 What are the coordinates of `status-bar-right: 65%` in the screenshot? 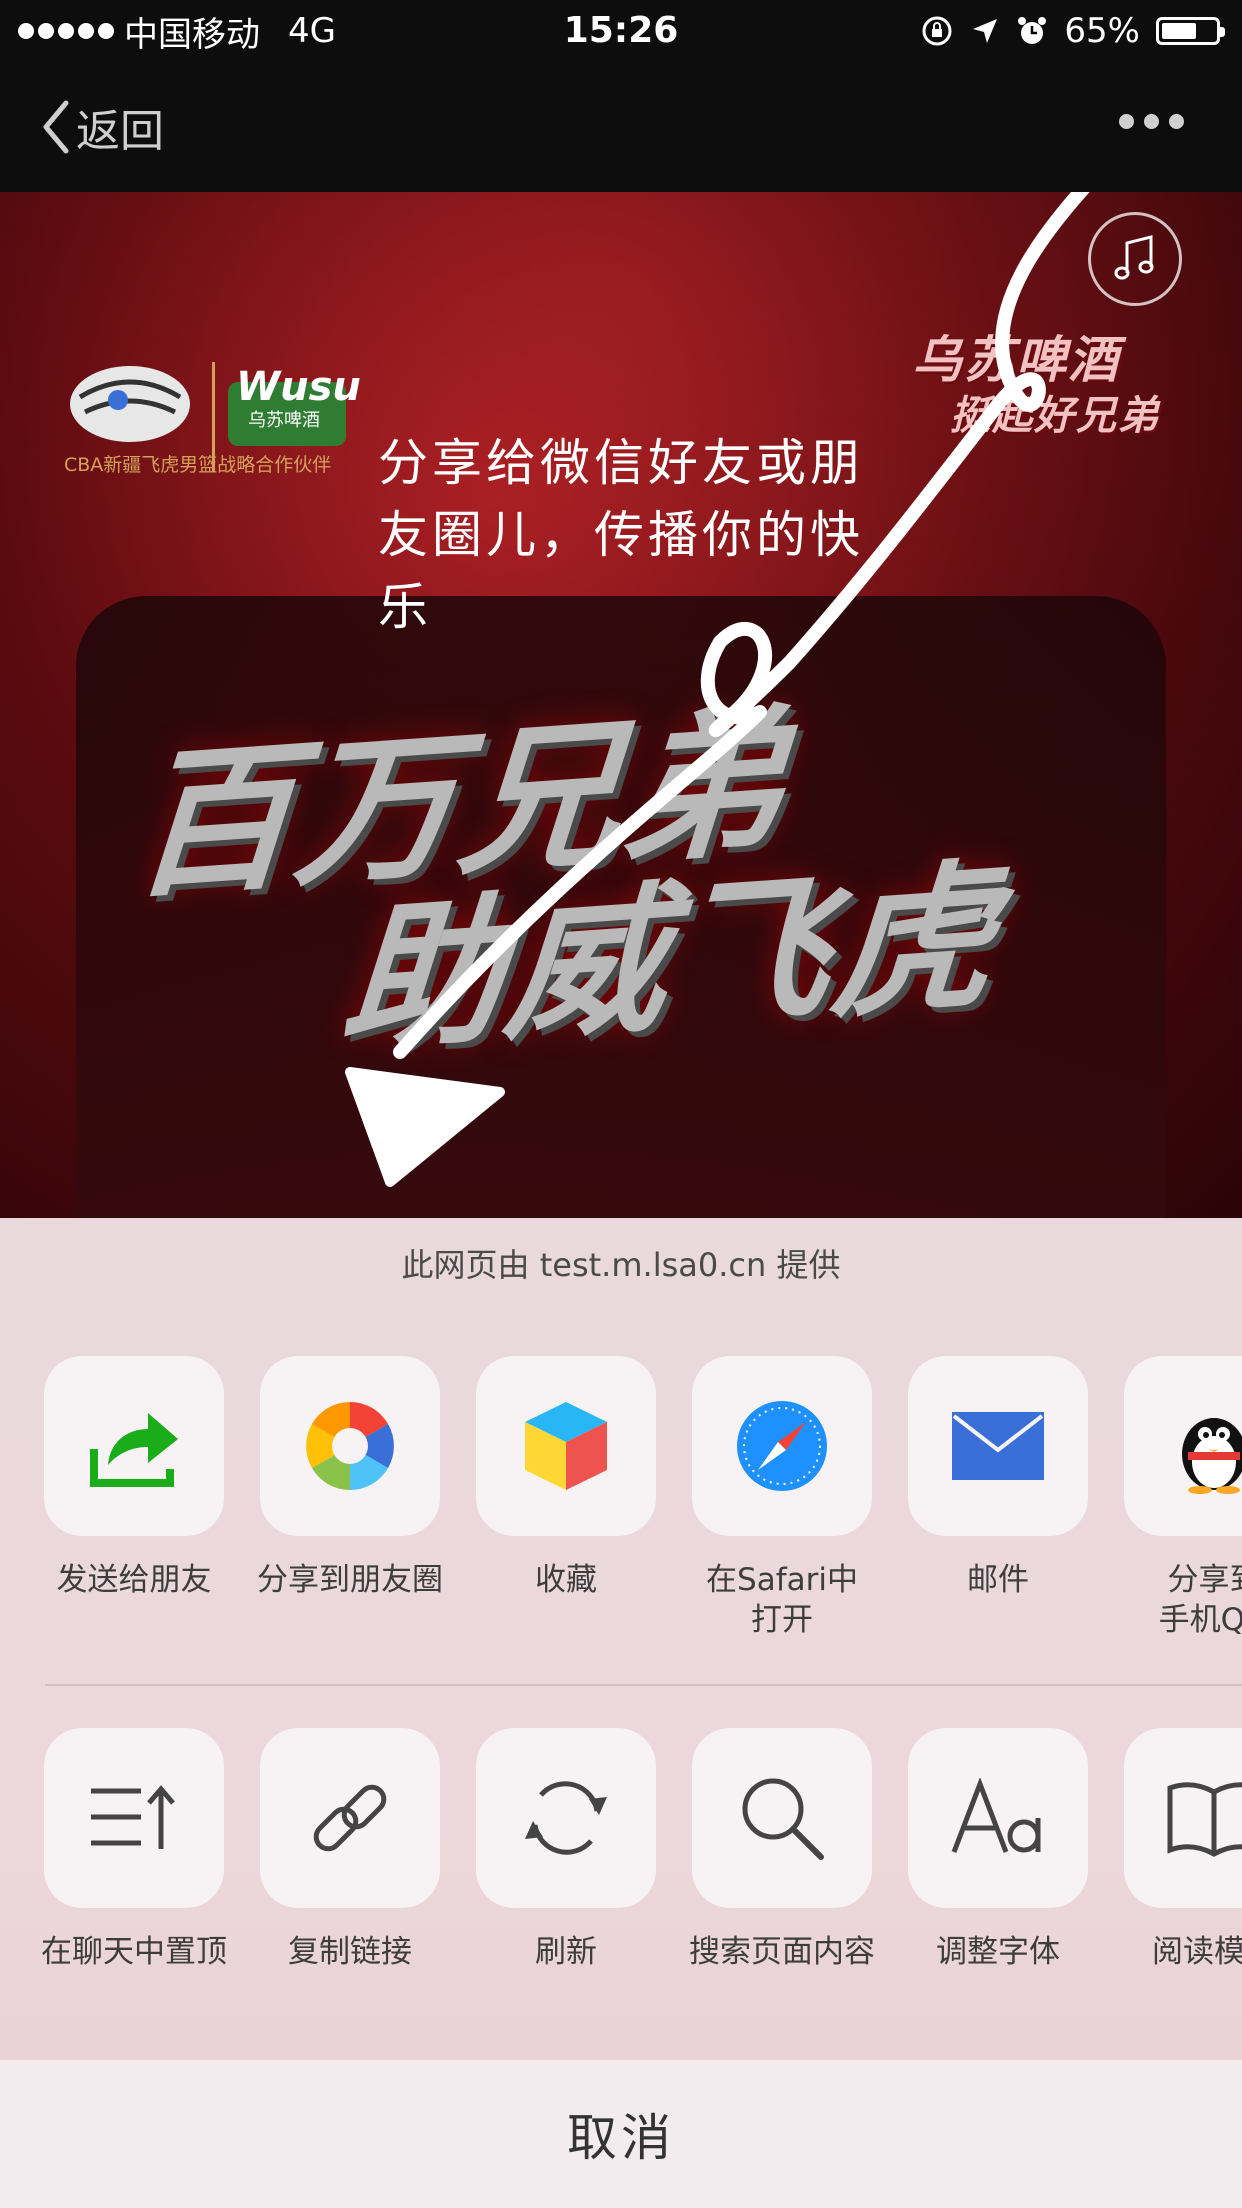 It's located at (1072, 31).